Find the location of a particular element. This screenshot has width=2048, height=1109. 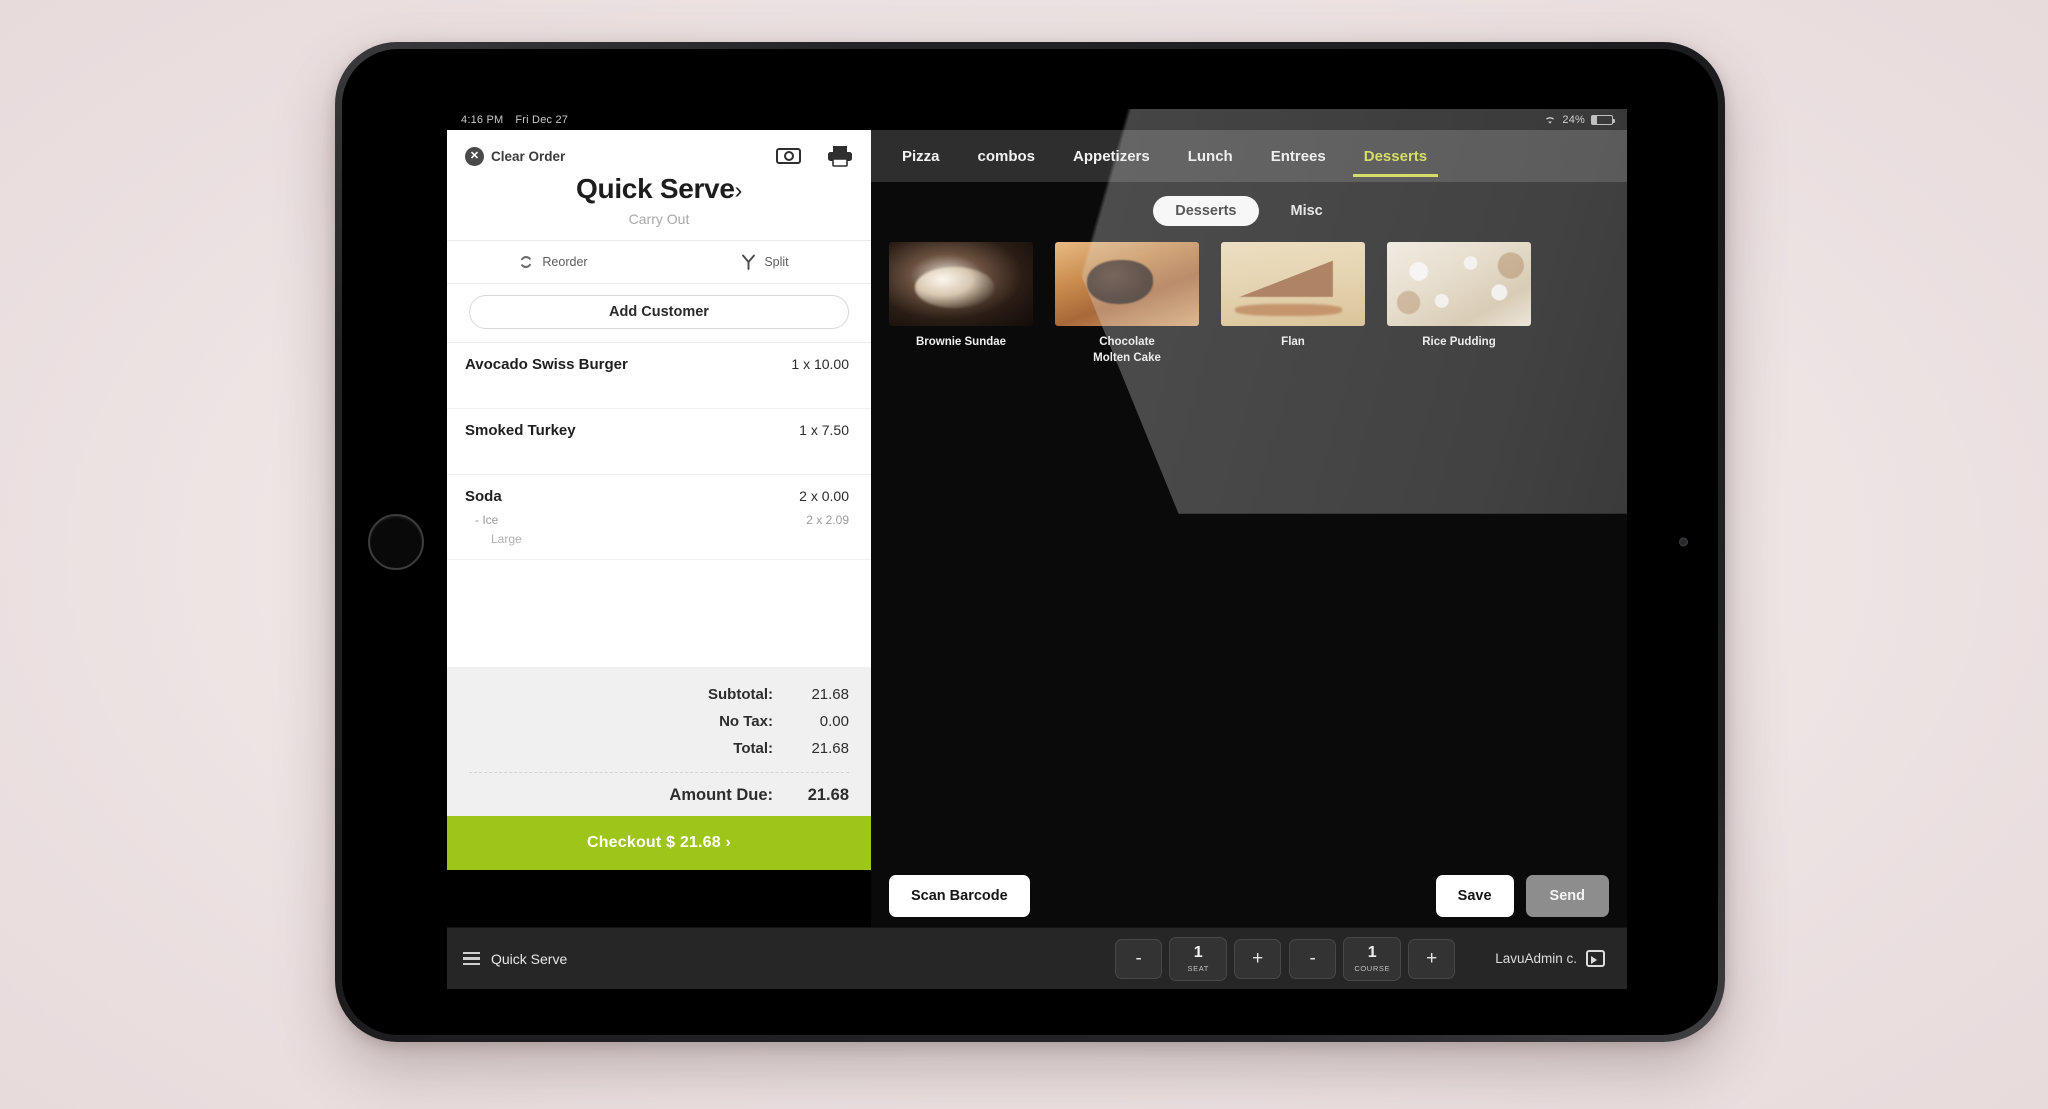

logout-icon is located at coordinates (1595, 958).